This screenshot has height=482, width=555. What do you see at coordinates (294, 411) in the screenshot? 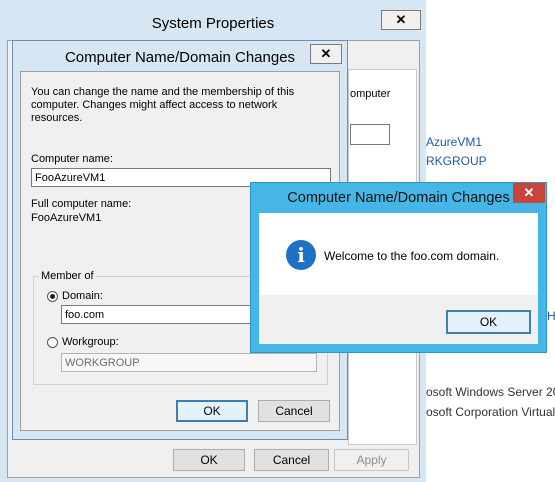
I see `computer-name-cancel-button: Cancel` at bounding box center [294, 411].